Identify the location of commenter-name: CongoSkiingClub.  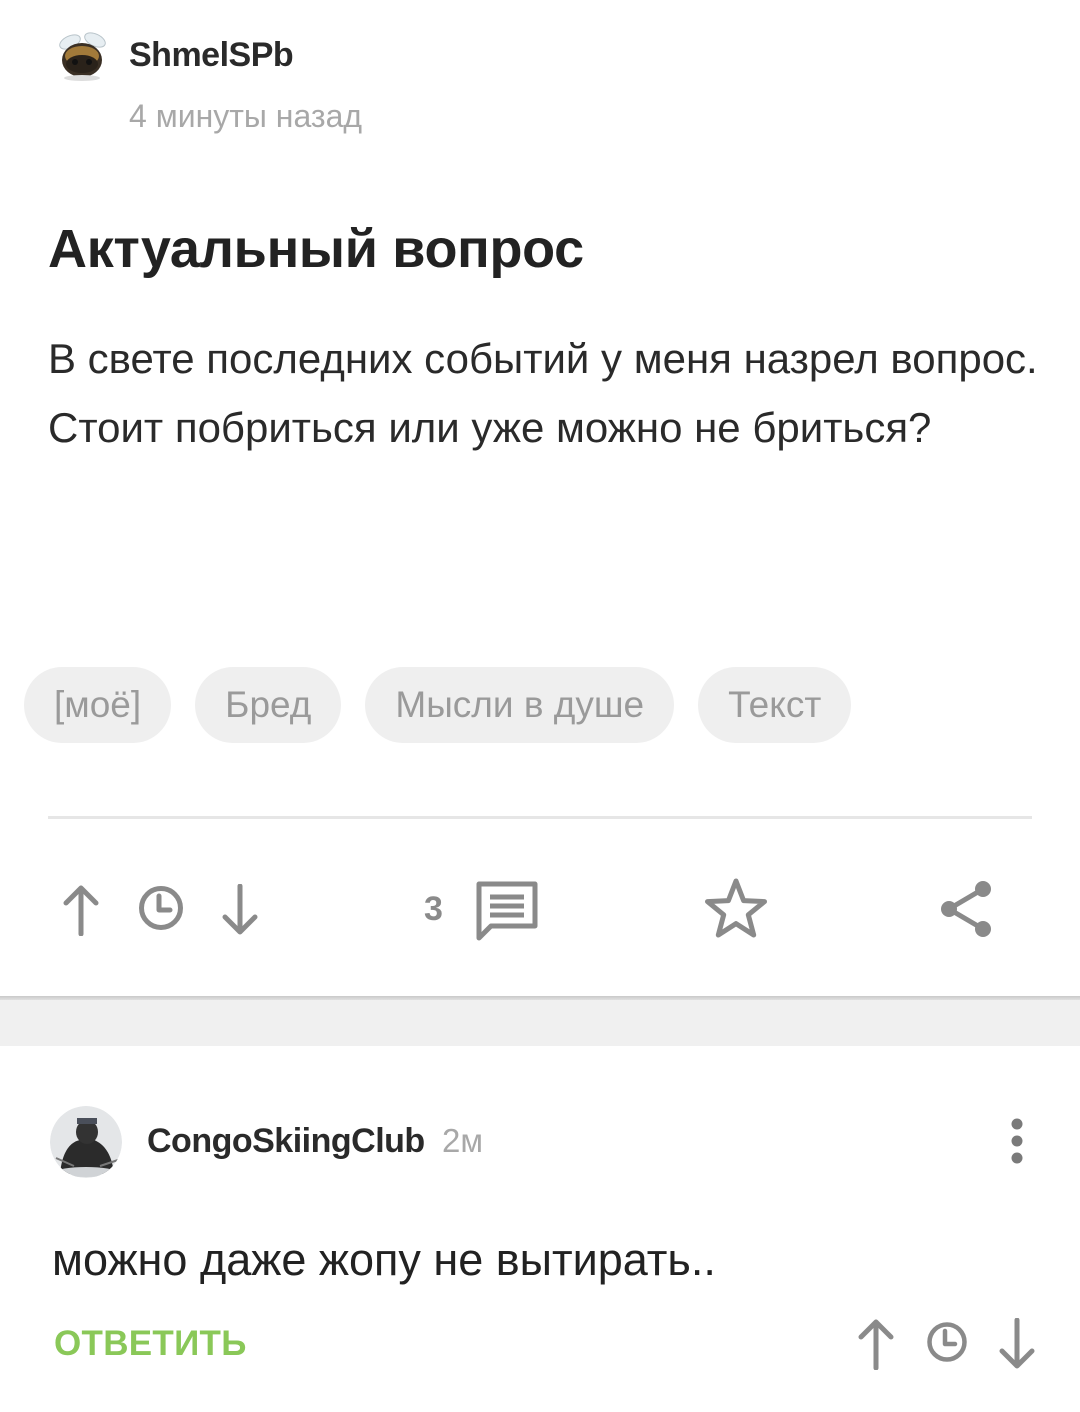
(286, 1141).